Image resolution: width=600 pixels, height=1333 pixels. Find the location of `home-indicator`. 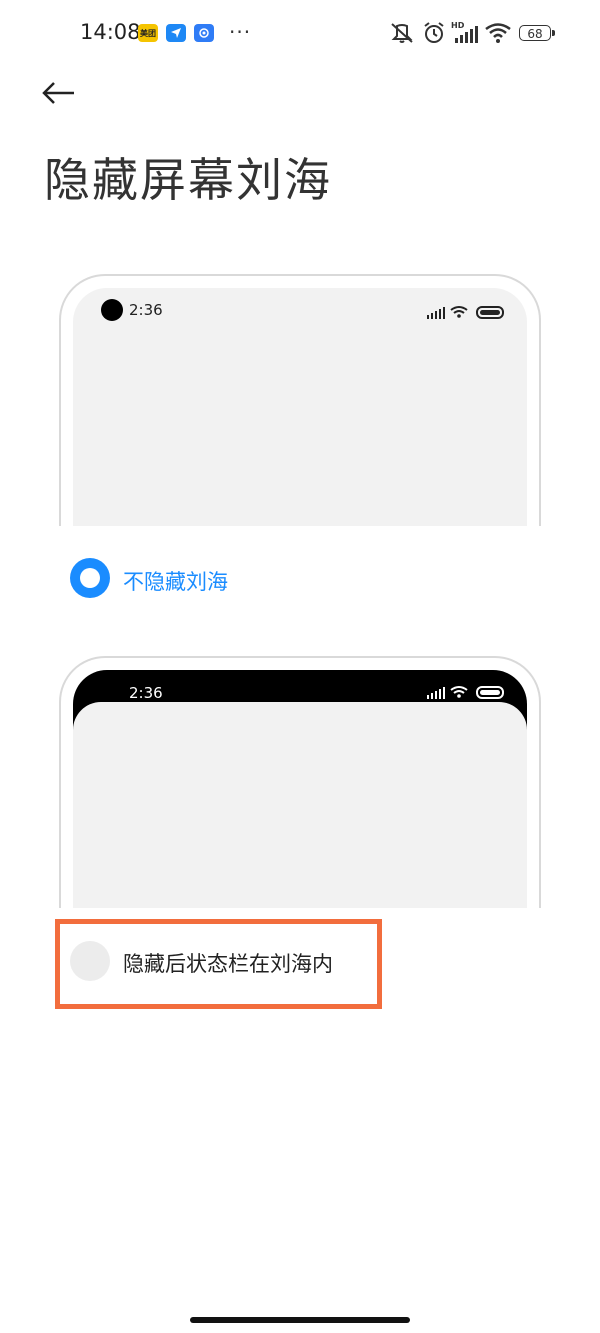

home-indicator is located at coordinates (300, 1320).